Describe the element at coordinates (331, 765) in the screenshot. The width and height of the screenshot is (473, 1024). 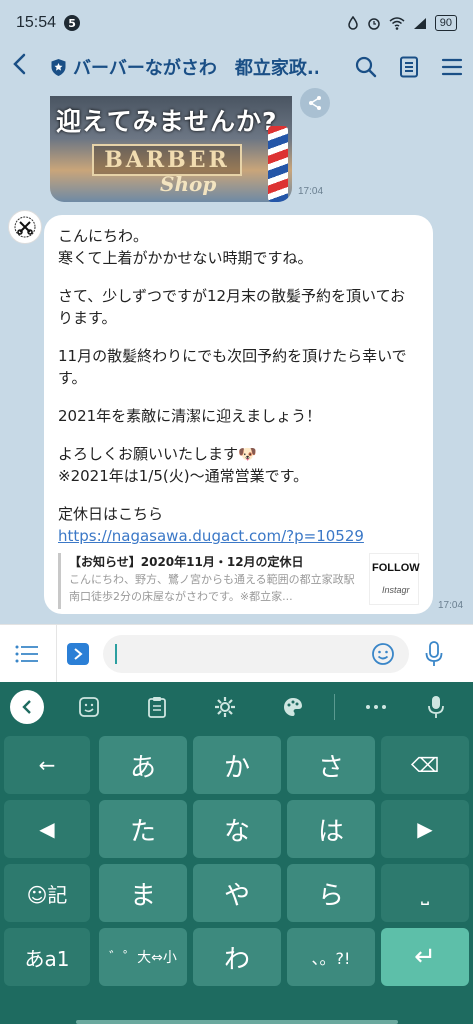
I see `key-sa: さ` at that location.